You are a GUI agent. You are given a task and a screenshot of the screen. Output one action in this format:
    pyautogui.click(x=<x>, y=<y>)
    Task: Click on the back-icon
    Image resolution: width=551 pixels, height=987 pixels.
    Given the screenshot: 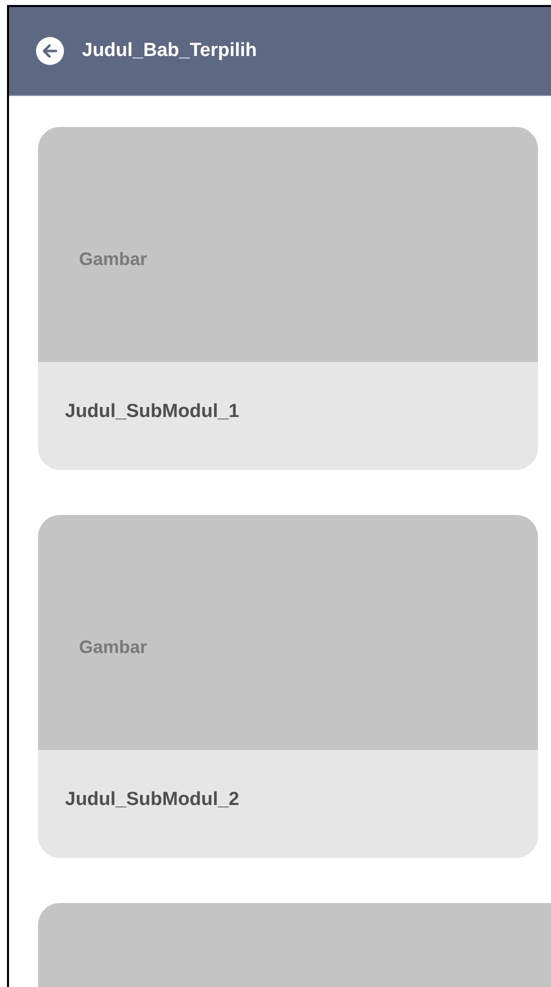 What is the action you would take?
    pyautogui.click(x=50, y=51)
    